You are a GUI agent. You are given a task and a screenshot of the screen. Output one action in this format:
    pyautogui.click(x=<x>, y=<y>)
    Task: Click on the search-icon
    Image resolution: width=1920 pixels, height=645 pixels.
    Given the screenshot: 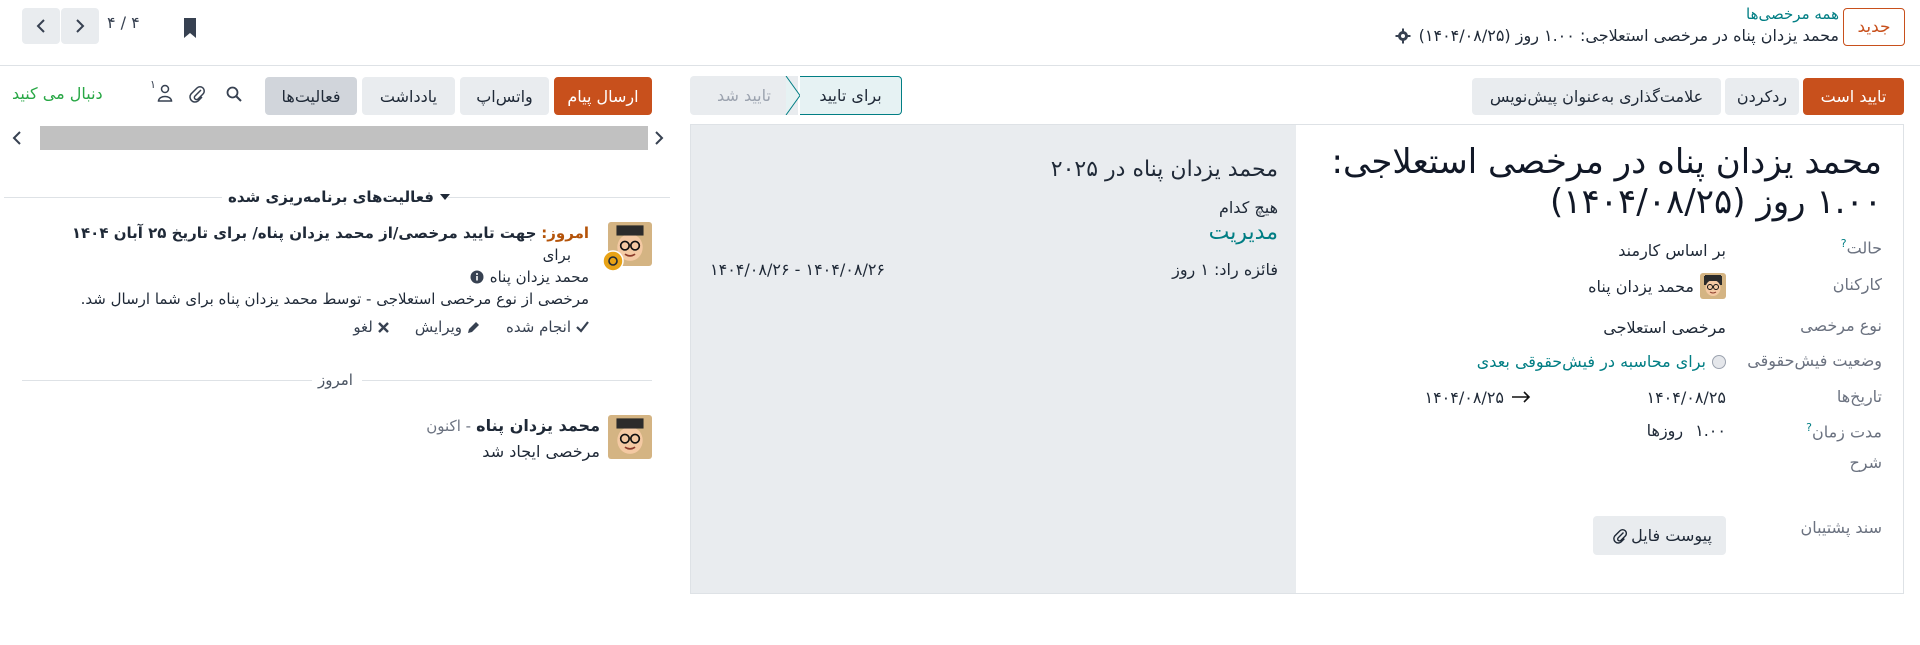 What is the action you would take?
    pyautogui.click(x=234, y=94)
    